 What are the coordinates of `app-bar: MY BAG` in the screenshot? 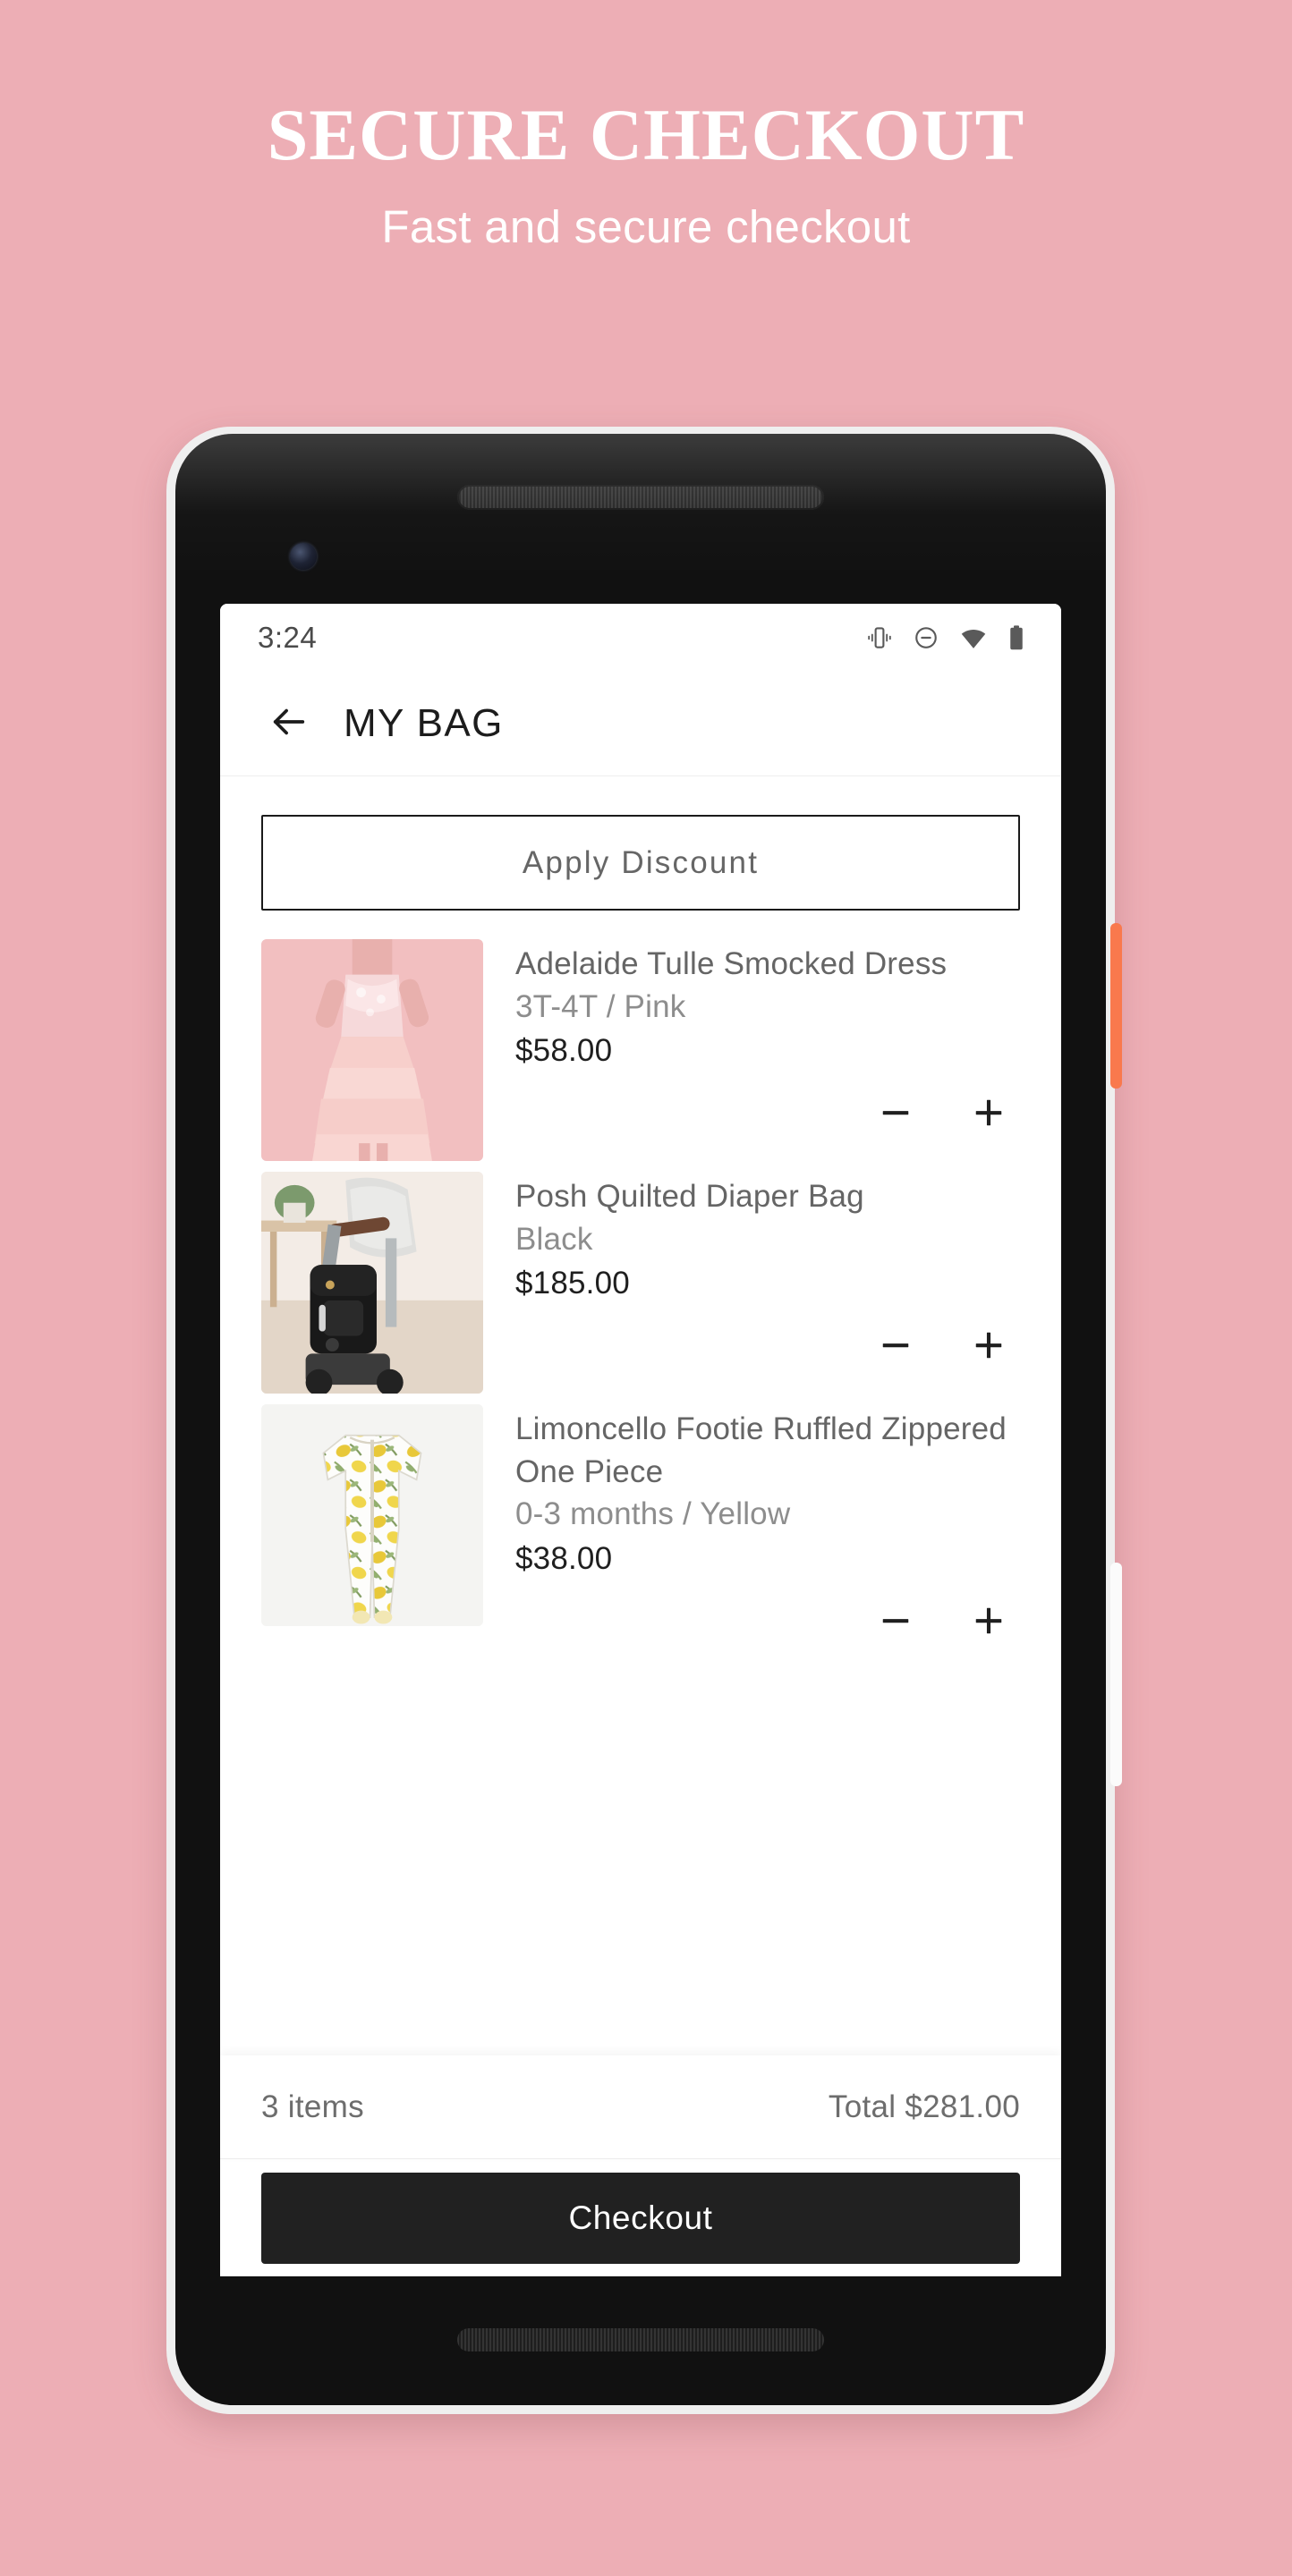 It's located at (640, 724).